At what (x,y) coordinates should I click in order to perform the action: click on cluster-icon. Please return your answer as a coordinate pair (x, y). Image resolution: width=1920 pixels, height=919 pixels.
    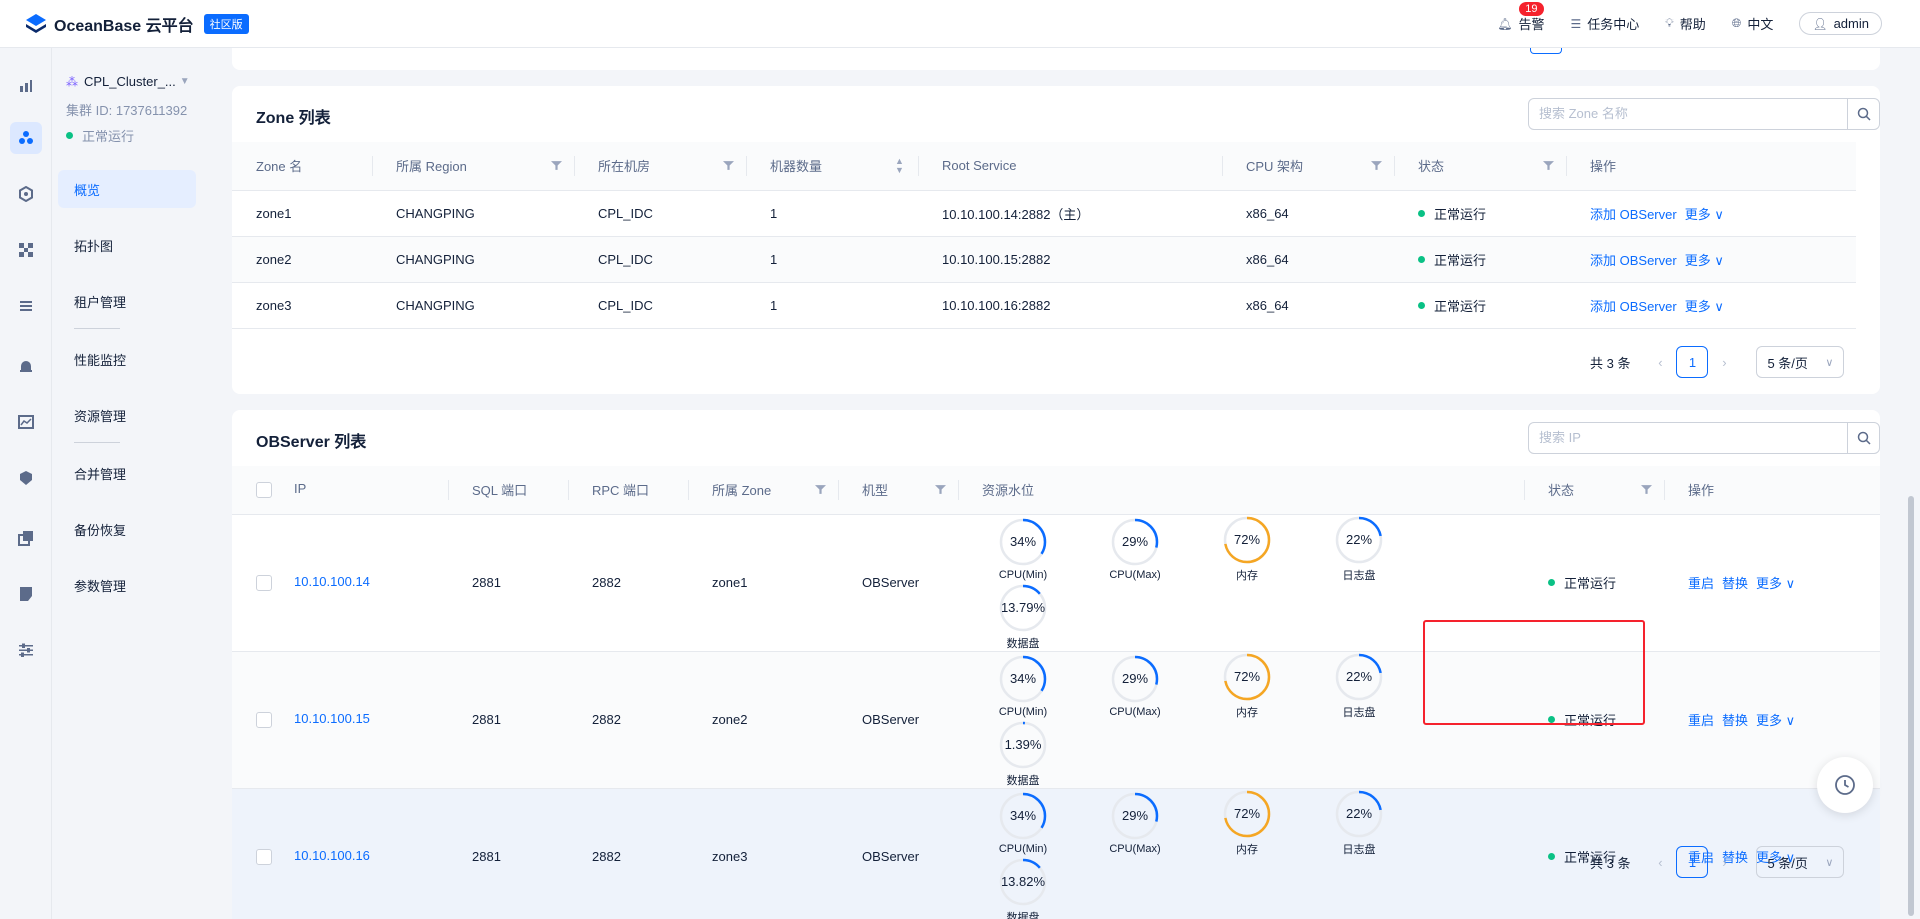
    Looking at the image, I should click on (26, 138).